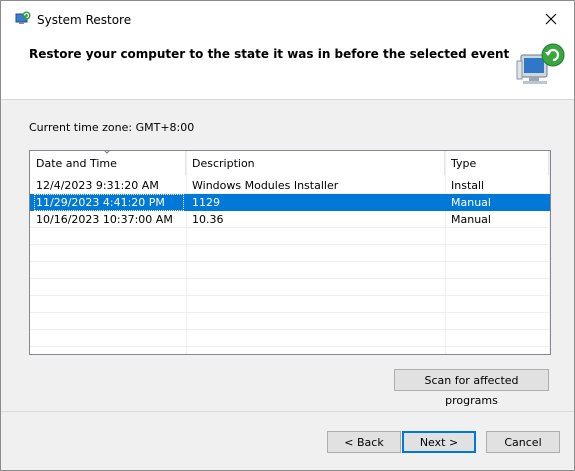 The width and height of the screenshot is (575, 471). I want to click on footer-divider, so click(287, 411).